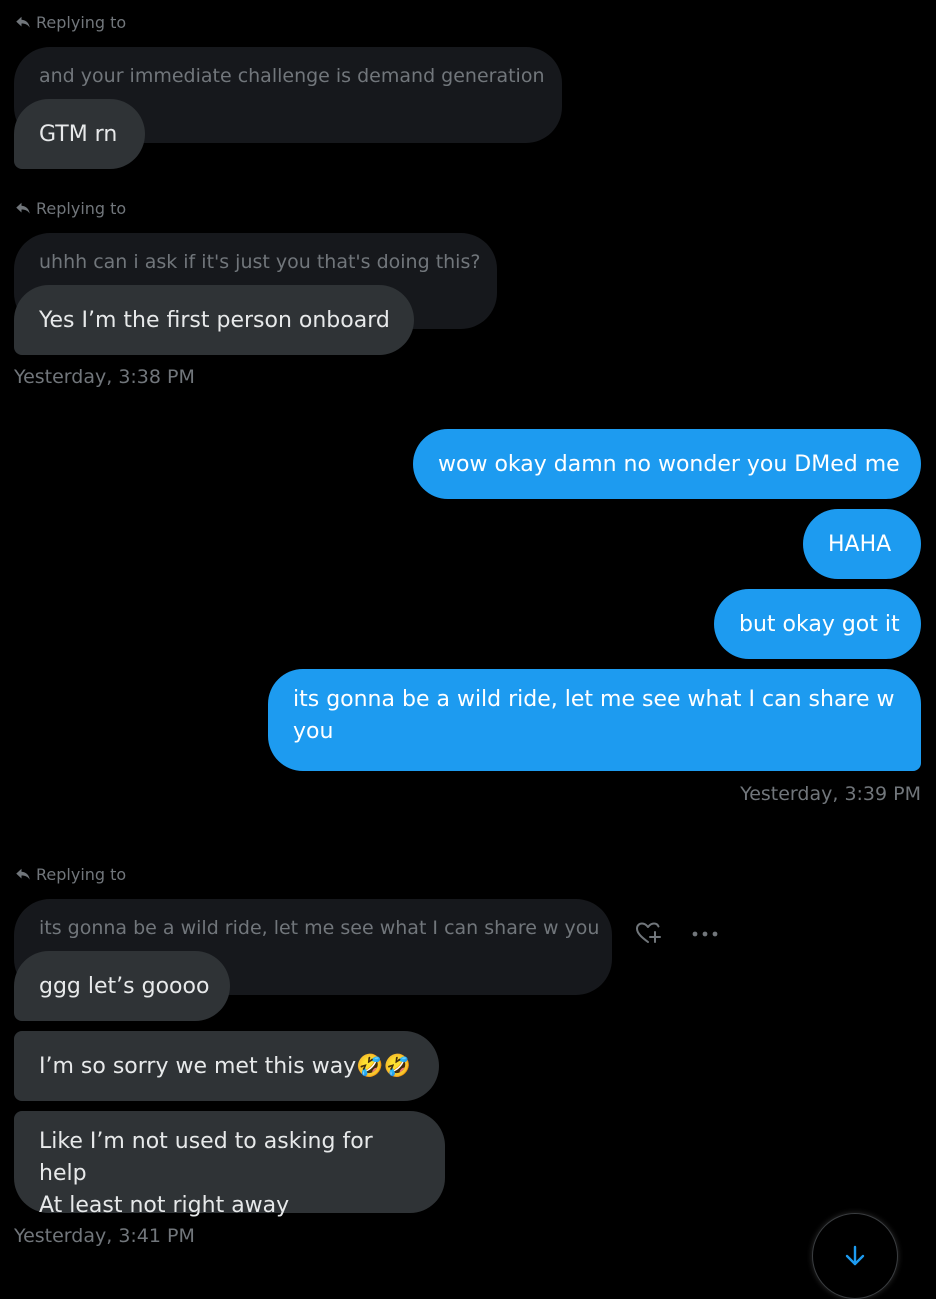  Describe the element at coordinates (383, 1066) in the screenshot. I see `rolling-laughing-emoji: 🤣🤣` at that location.